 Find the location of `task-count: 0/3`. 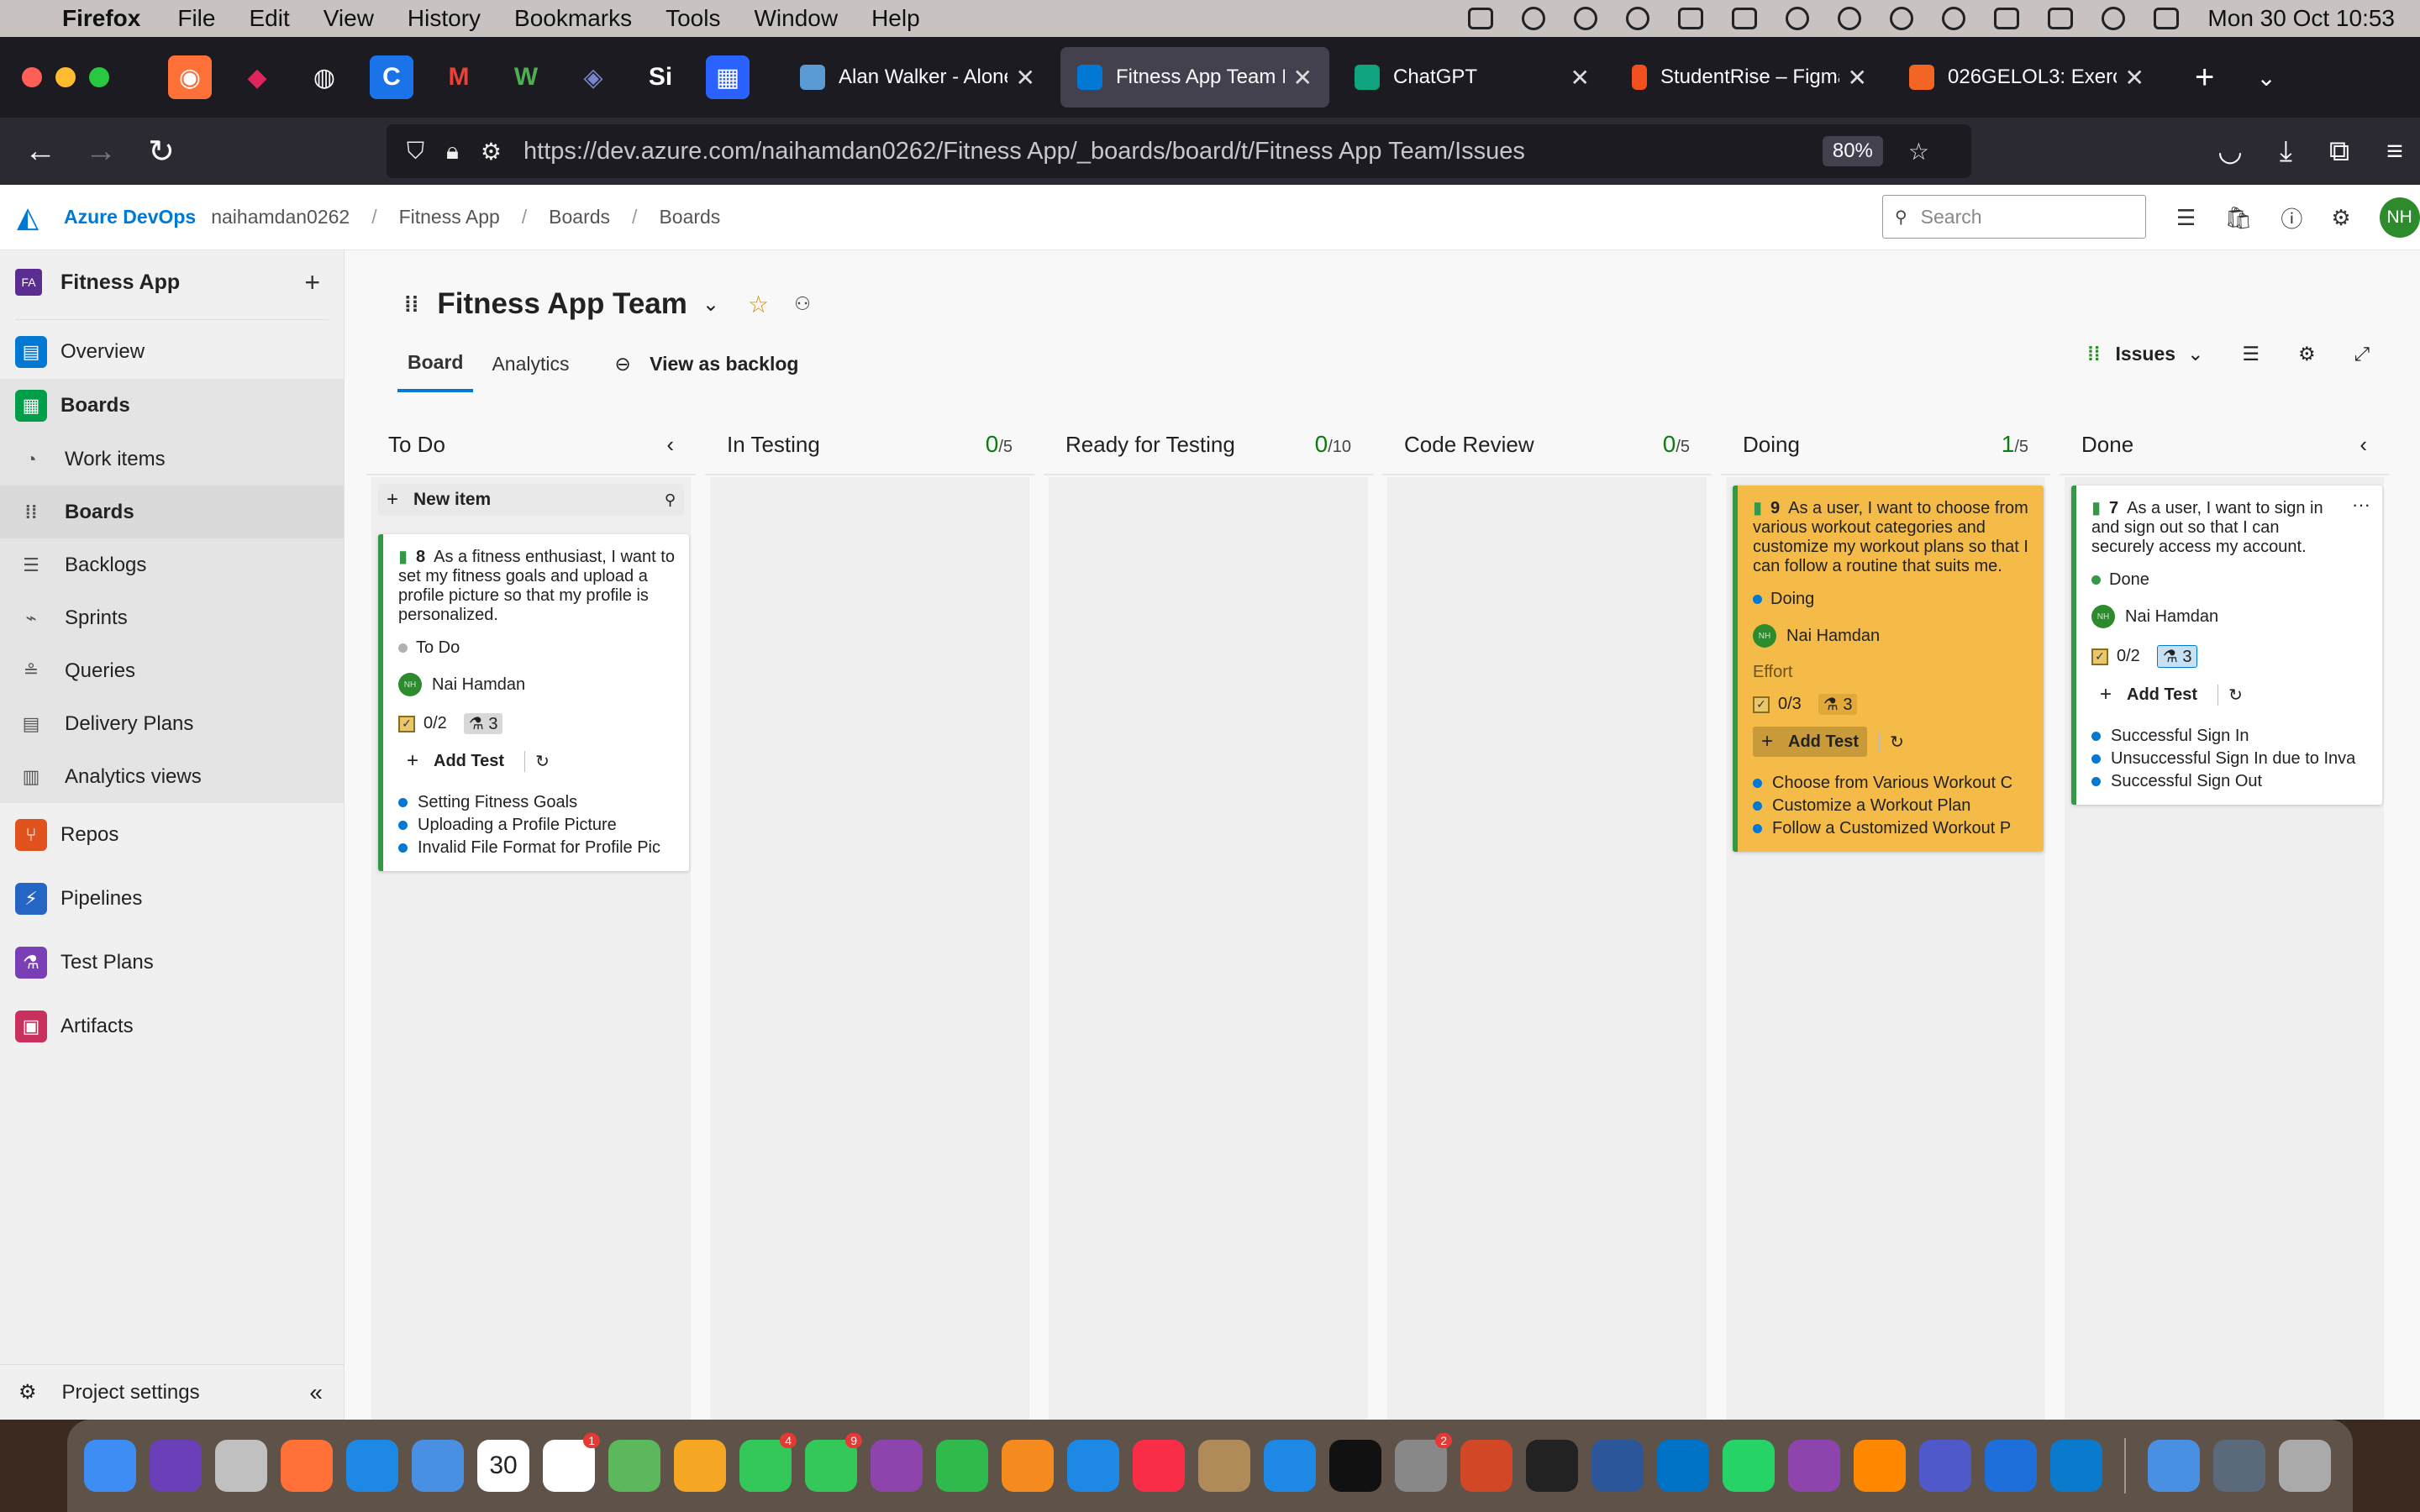

task-count: 0/3 is located at coordinates (1790, 704).